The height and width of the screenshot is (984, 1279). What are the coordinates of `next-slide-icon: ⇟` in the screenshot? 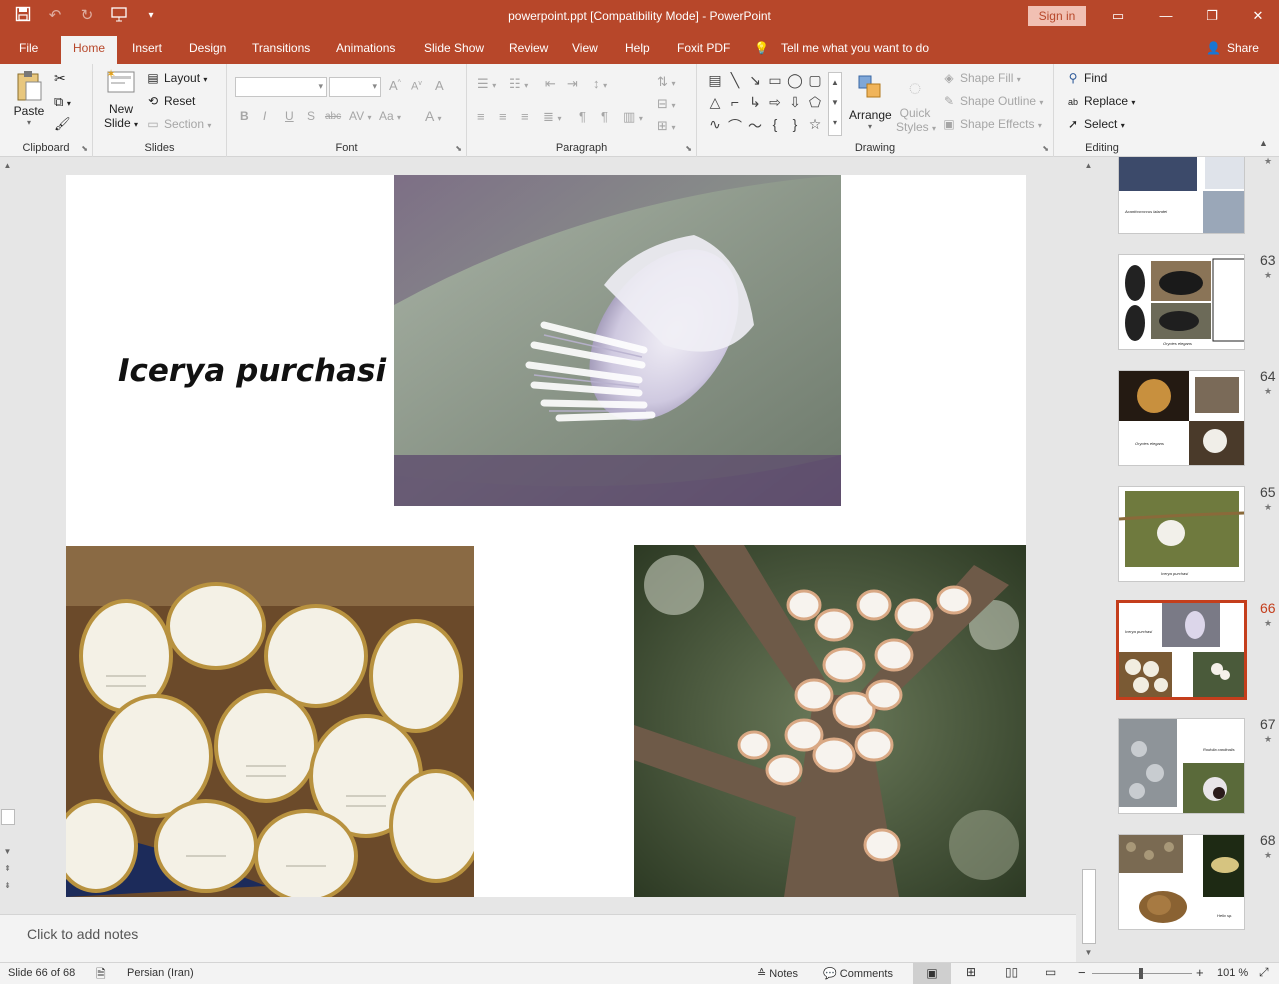 It's located at (7, 886).